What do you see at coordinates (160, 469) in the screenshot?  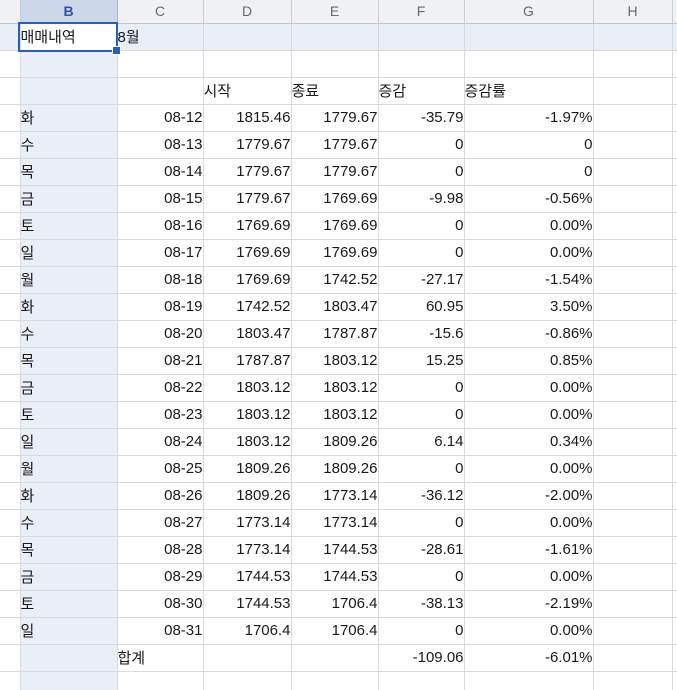 I see `date-cell: 08-25` at bounding box center [160, 469].